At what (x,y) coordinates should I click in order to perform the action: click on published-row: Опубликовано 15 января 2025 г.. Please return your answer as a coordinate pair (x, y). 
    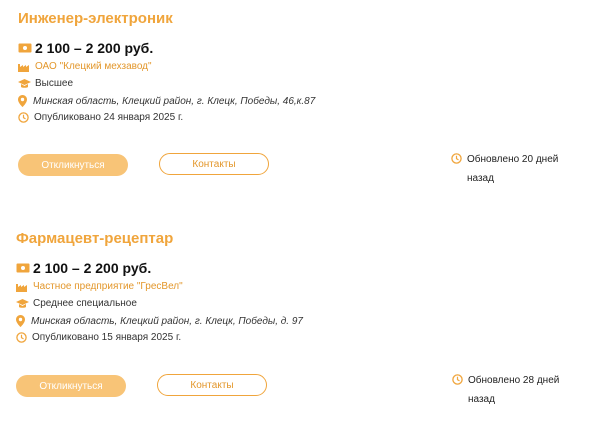
    Looking at the image, I should click on (98, 337).